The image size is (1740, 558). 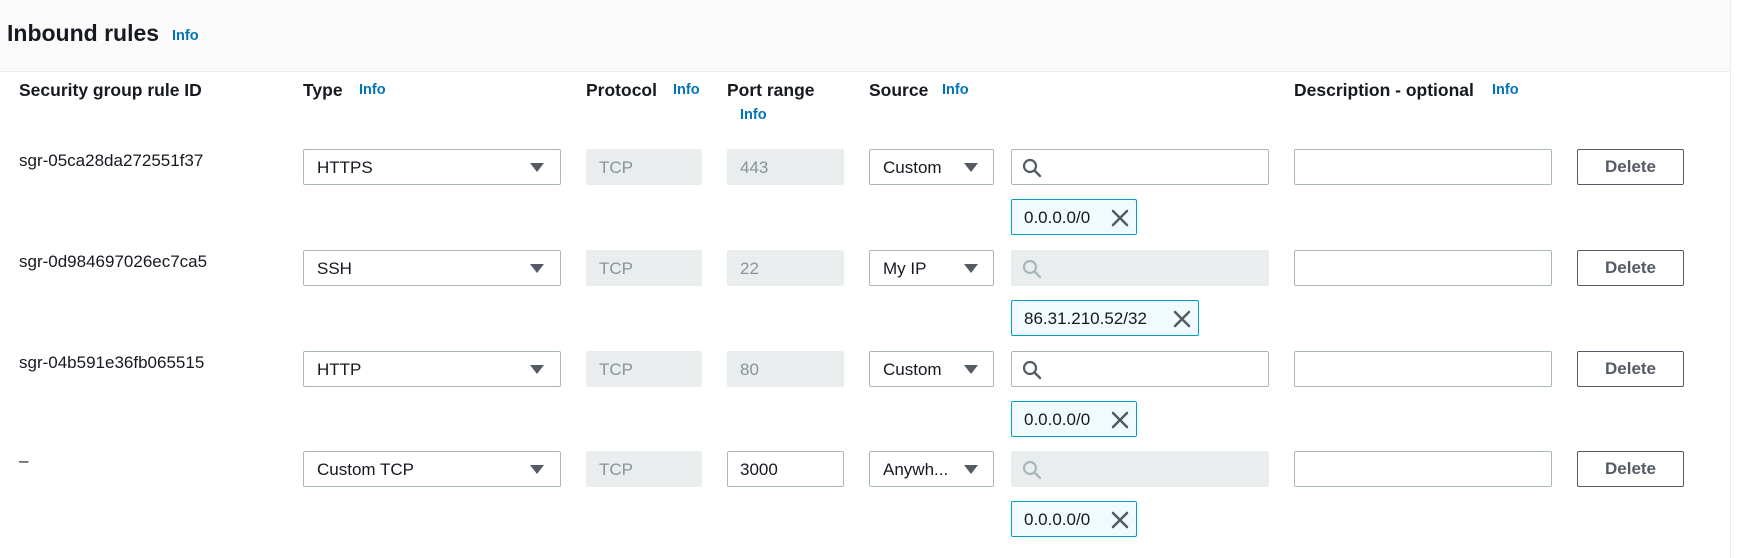 I want to click on type-select: Custom TCP, so click(x=432, y=469).